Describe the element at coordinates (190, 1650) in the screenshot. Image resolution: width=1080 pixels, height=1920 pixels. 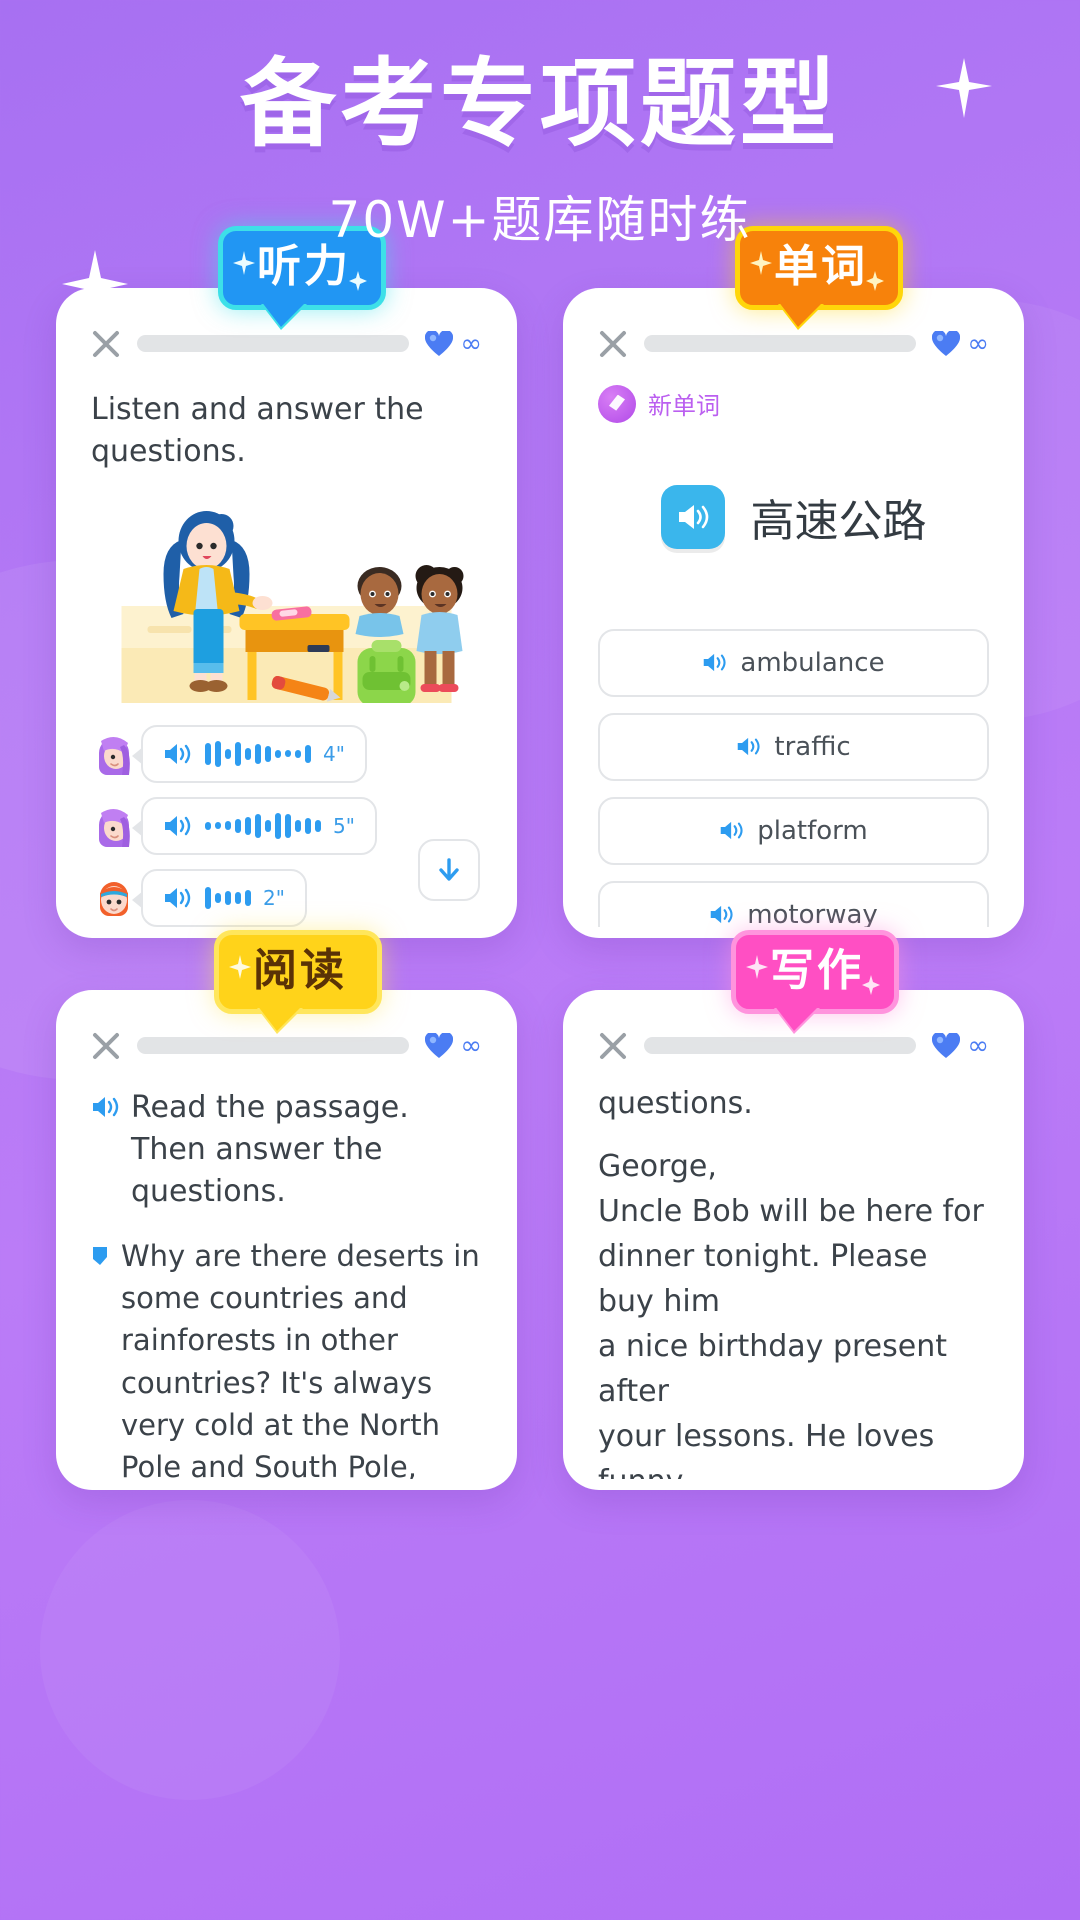
I see `background-blob-bottom` at that location.